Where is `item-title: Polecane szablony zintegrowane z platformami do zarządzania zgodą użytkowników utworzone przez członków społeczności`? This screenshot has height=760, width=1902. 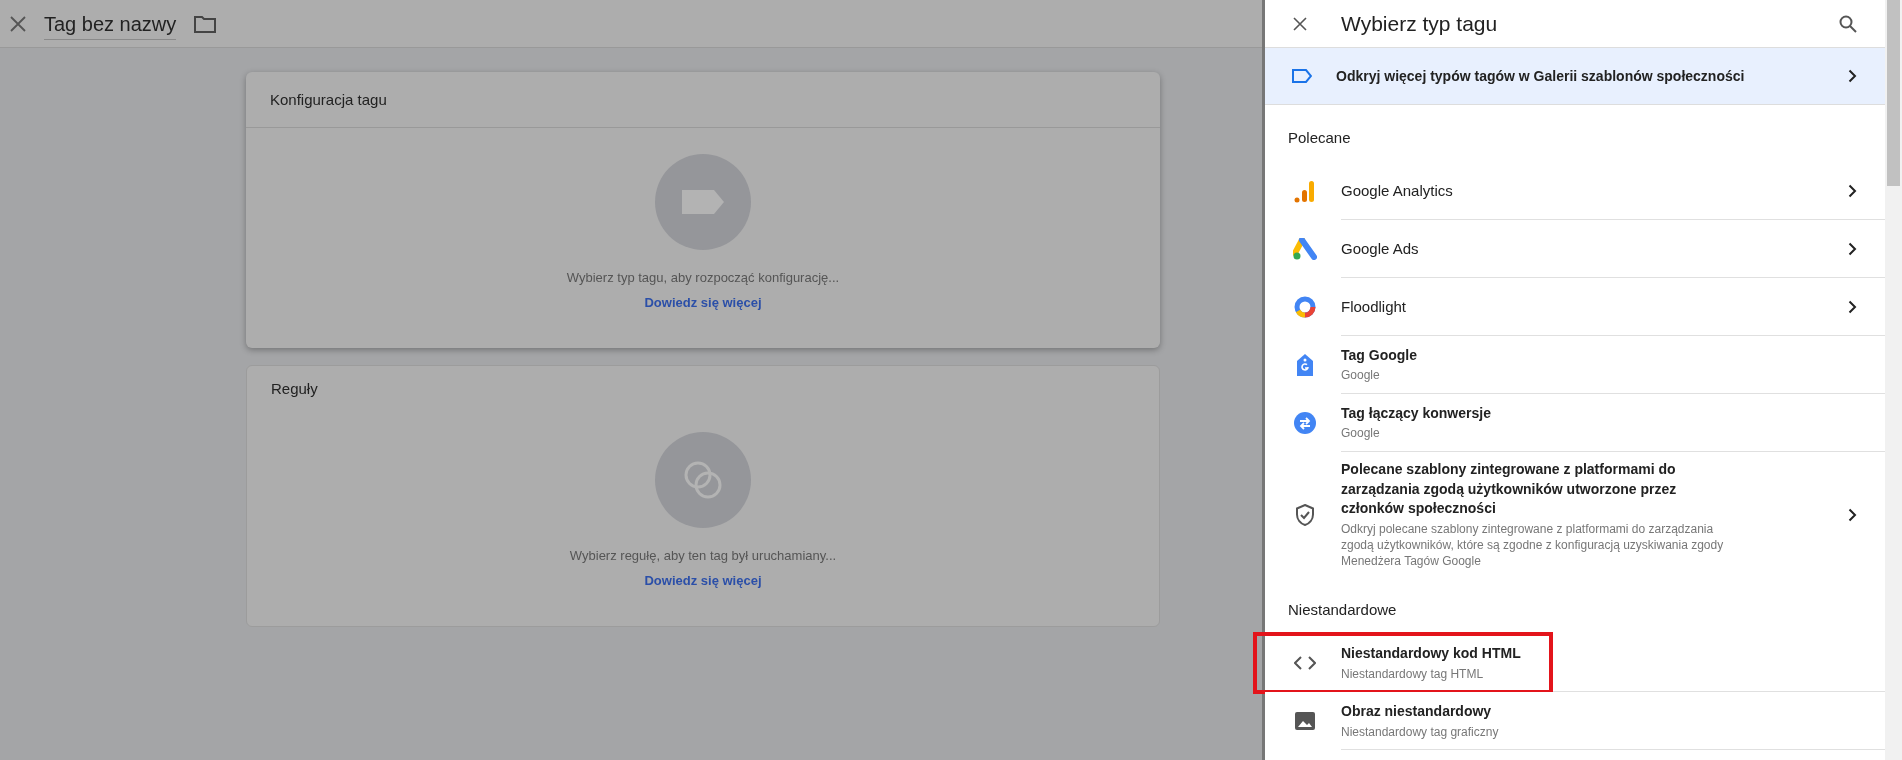 item-title: Polecane szablony zintegrowane z platformami do zarządzania zgodą użytkowników utworzone przez członków społeczności is located at coordinates (1509, 489).